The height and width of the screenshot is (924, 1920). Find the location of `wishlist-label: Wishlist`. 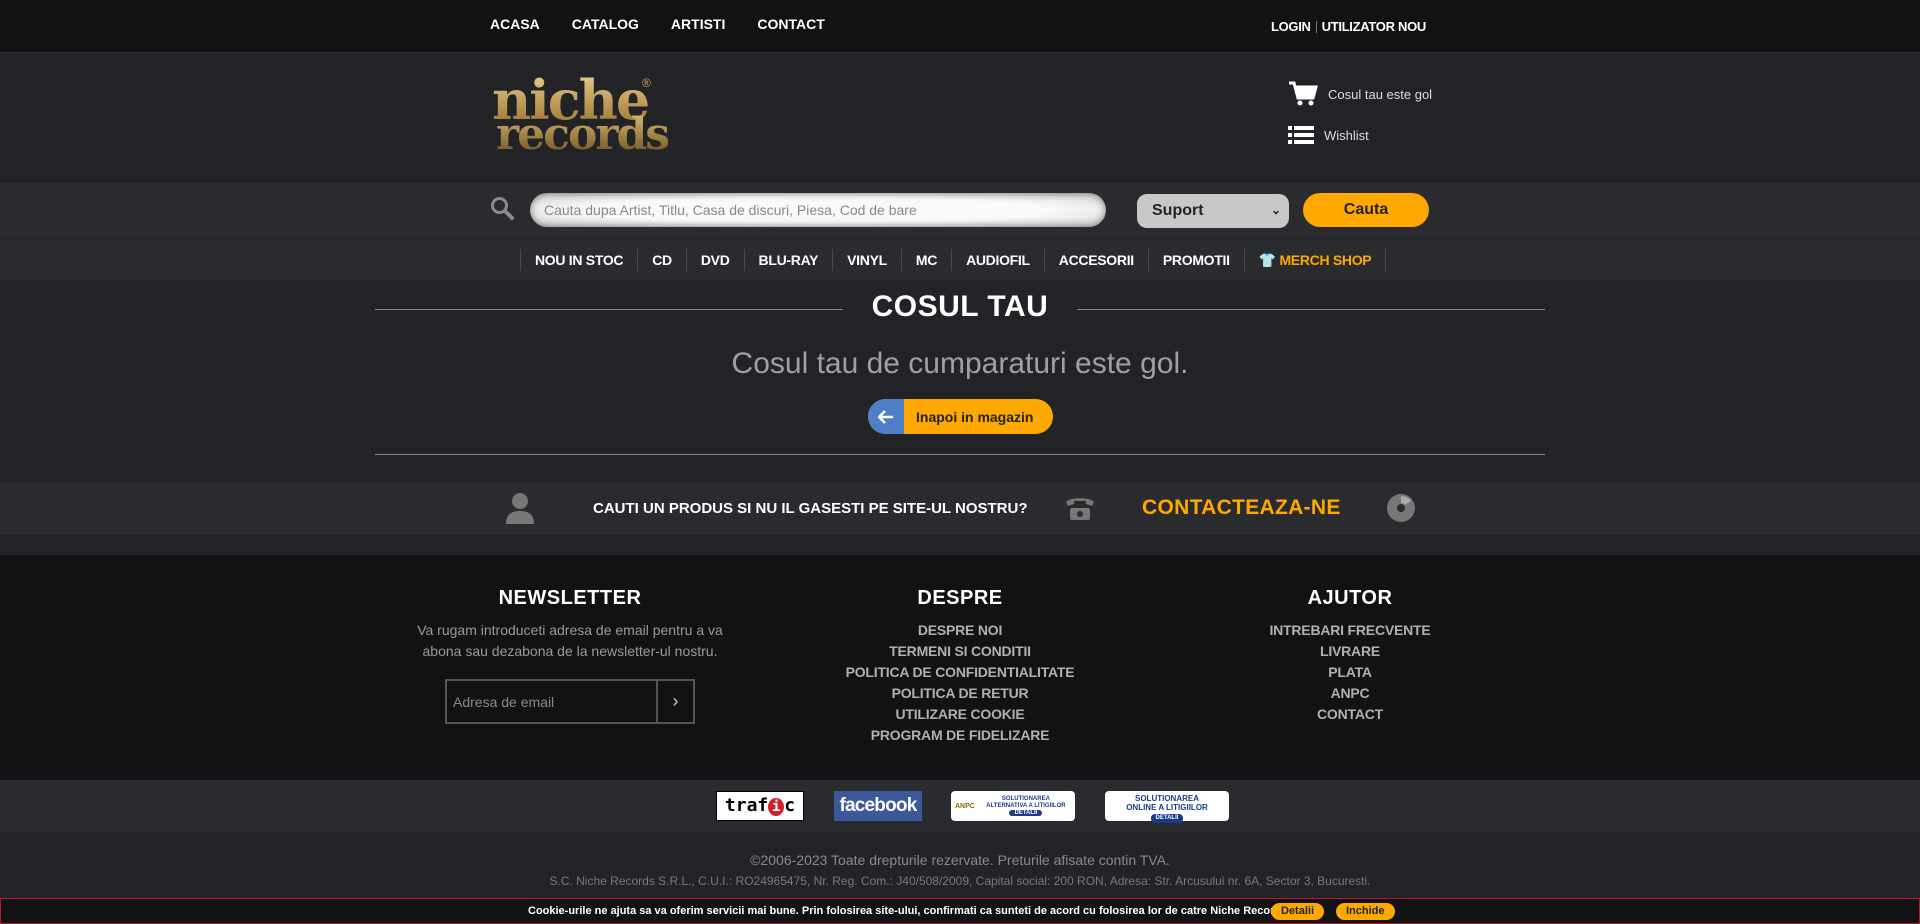

wishlist-label: Wishlist is located at coordinates (1346, 135).